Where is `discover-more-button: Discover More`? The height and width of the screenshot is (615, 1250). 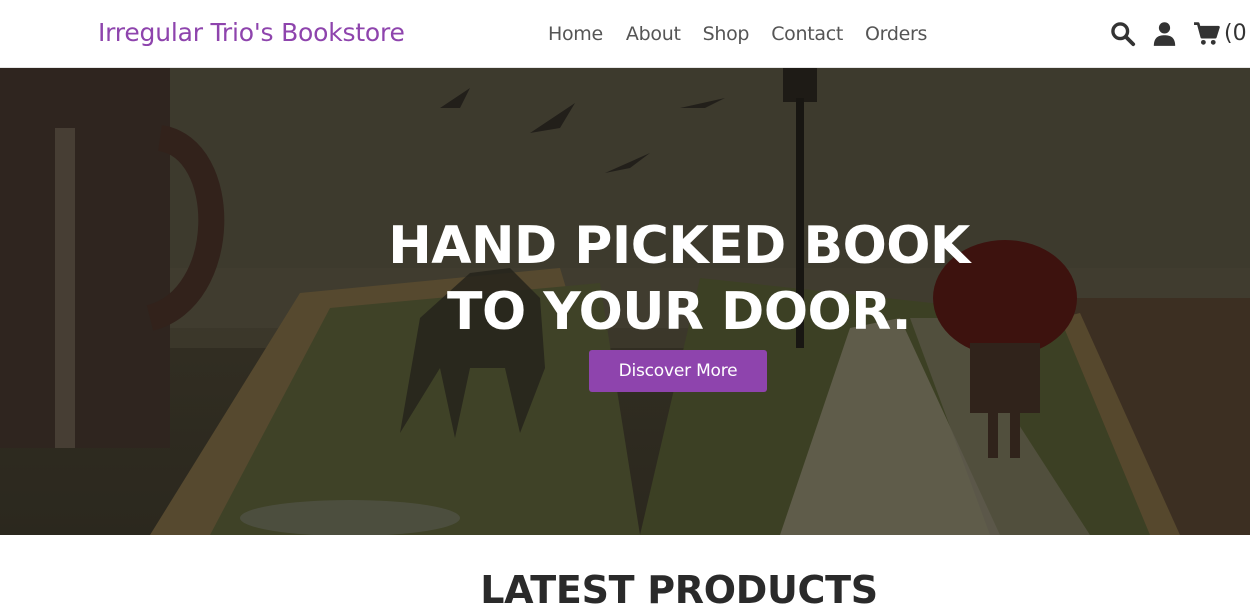
discover-more-button: Discover More is located at coordinates (678, 371).